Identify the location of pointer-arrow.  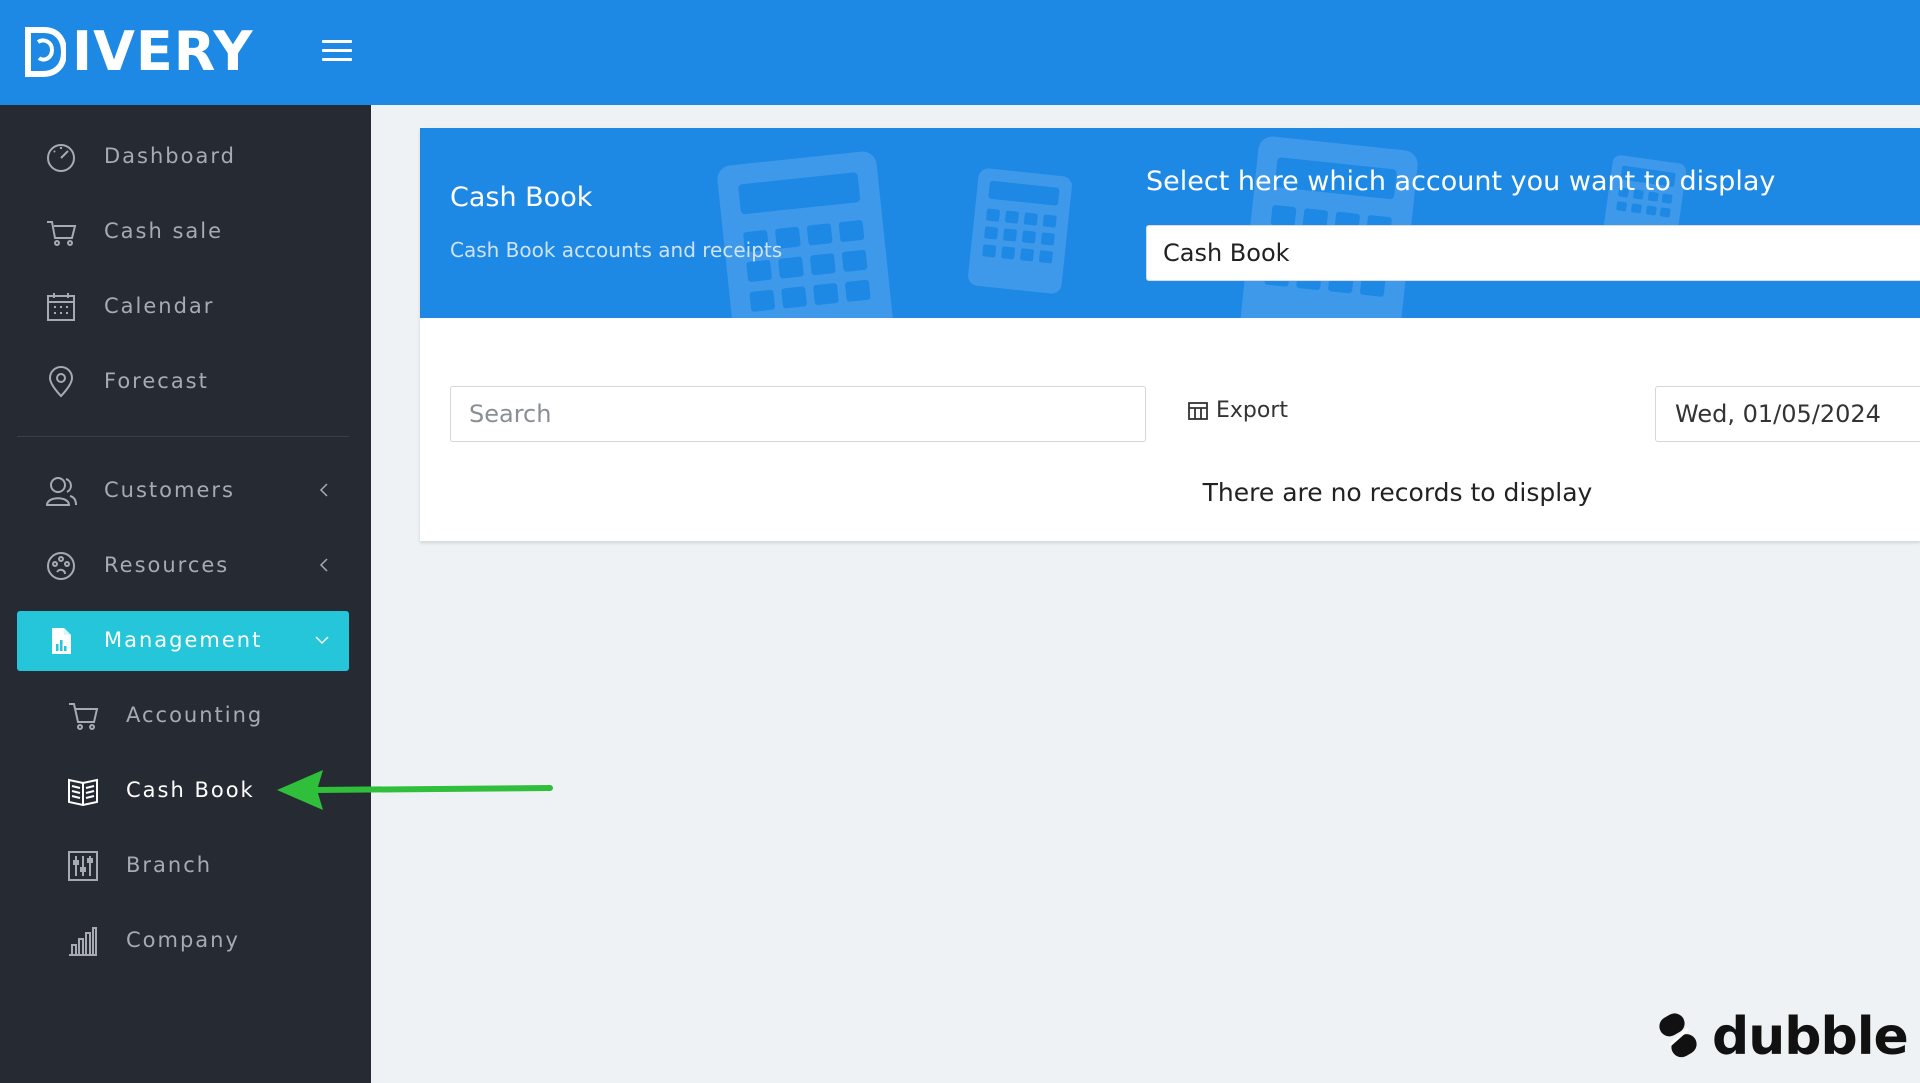
(415, 790).